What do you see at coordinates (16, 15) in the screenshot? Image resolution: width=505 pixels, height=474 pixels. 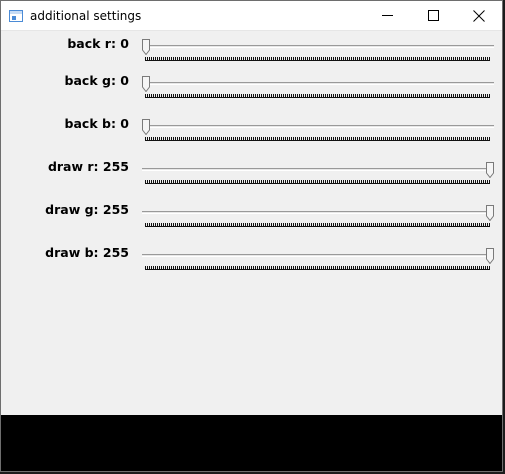 I see `app-icon` at bounding box center [16, 15].